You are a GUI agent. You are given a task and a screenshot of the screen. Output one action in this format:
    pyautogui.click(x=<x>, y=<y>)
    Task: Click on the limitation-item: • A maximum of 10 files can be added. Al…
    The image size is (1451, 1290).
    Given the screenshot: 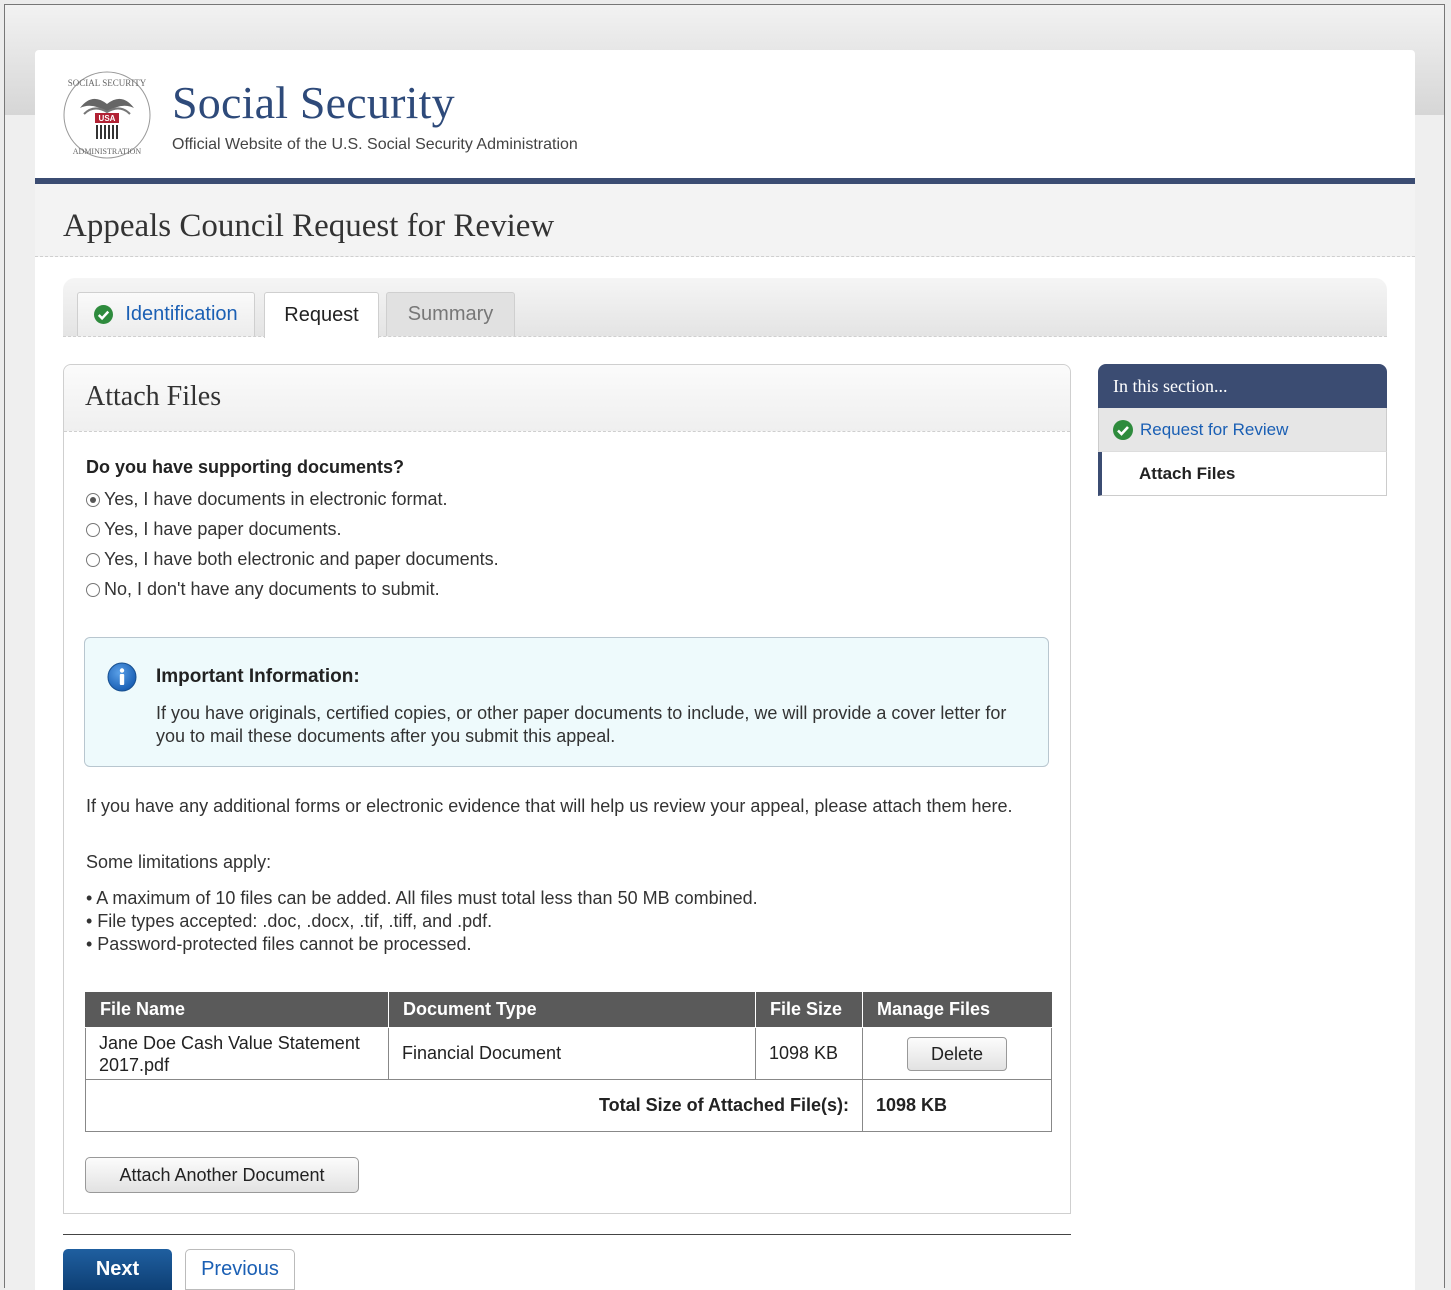 What is the action you would take?
    pyautogui.click(x=422, y=898)
    